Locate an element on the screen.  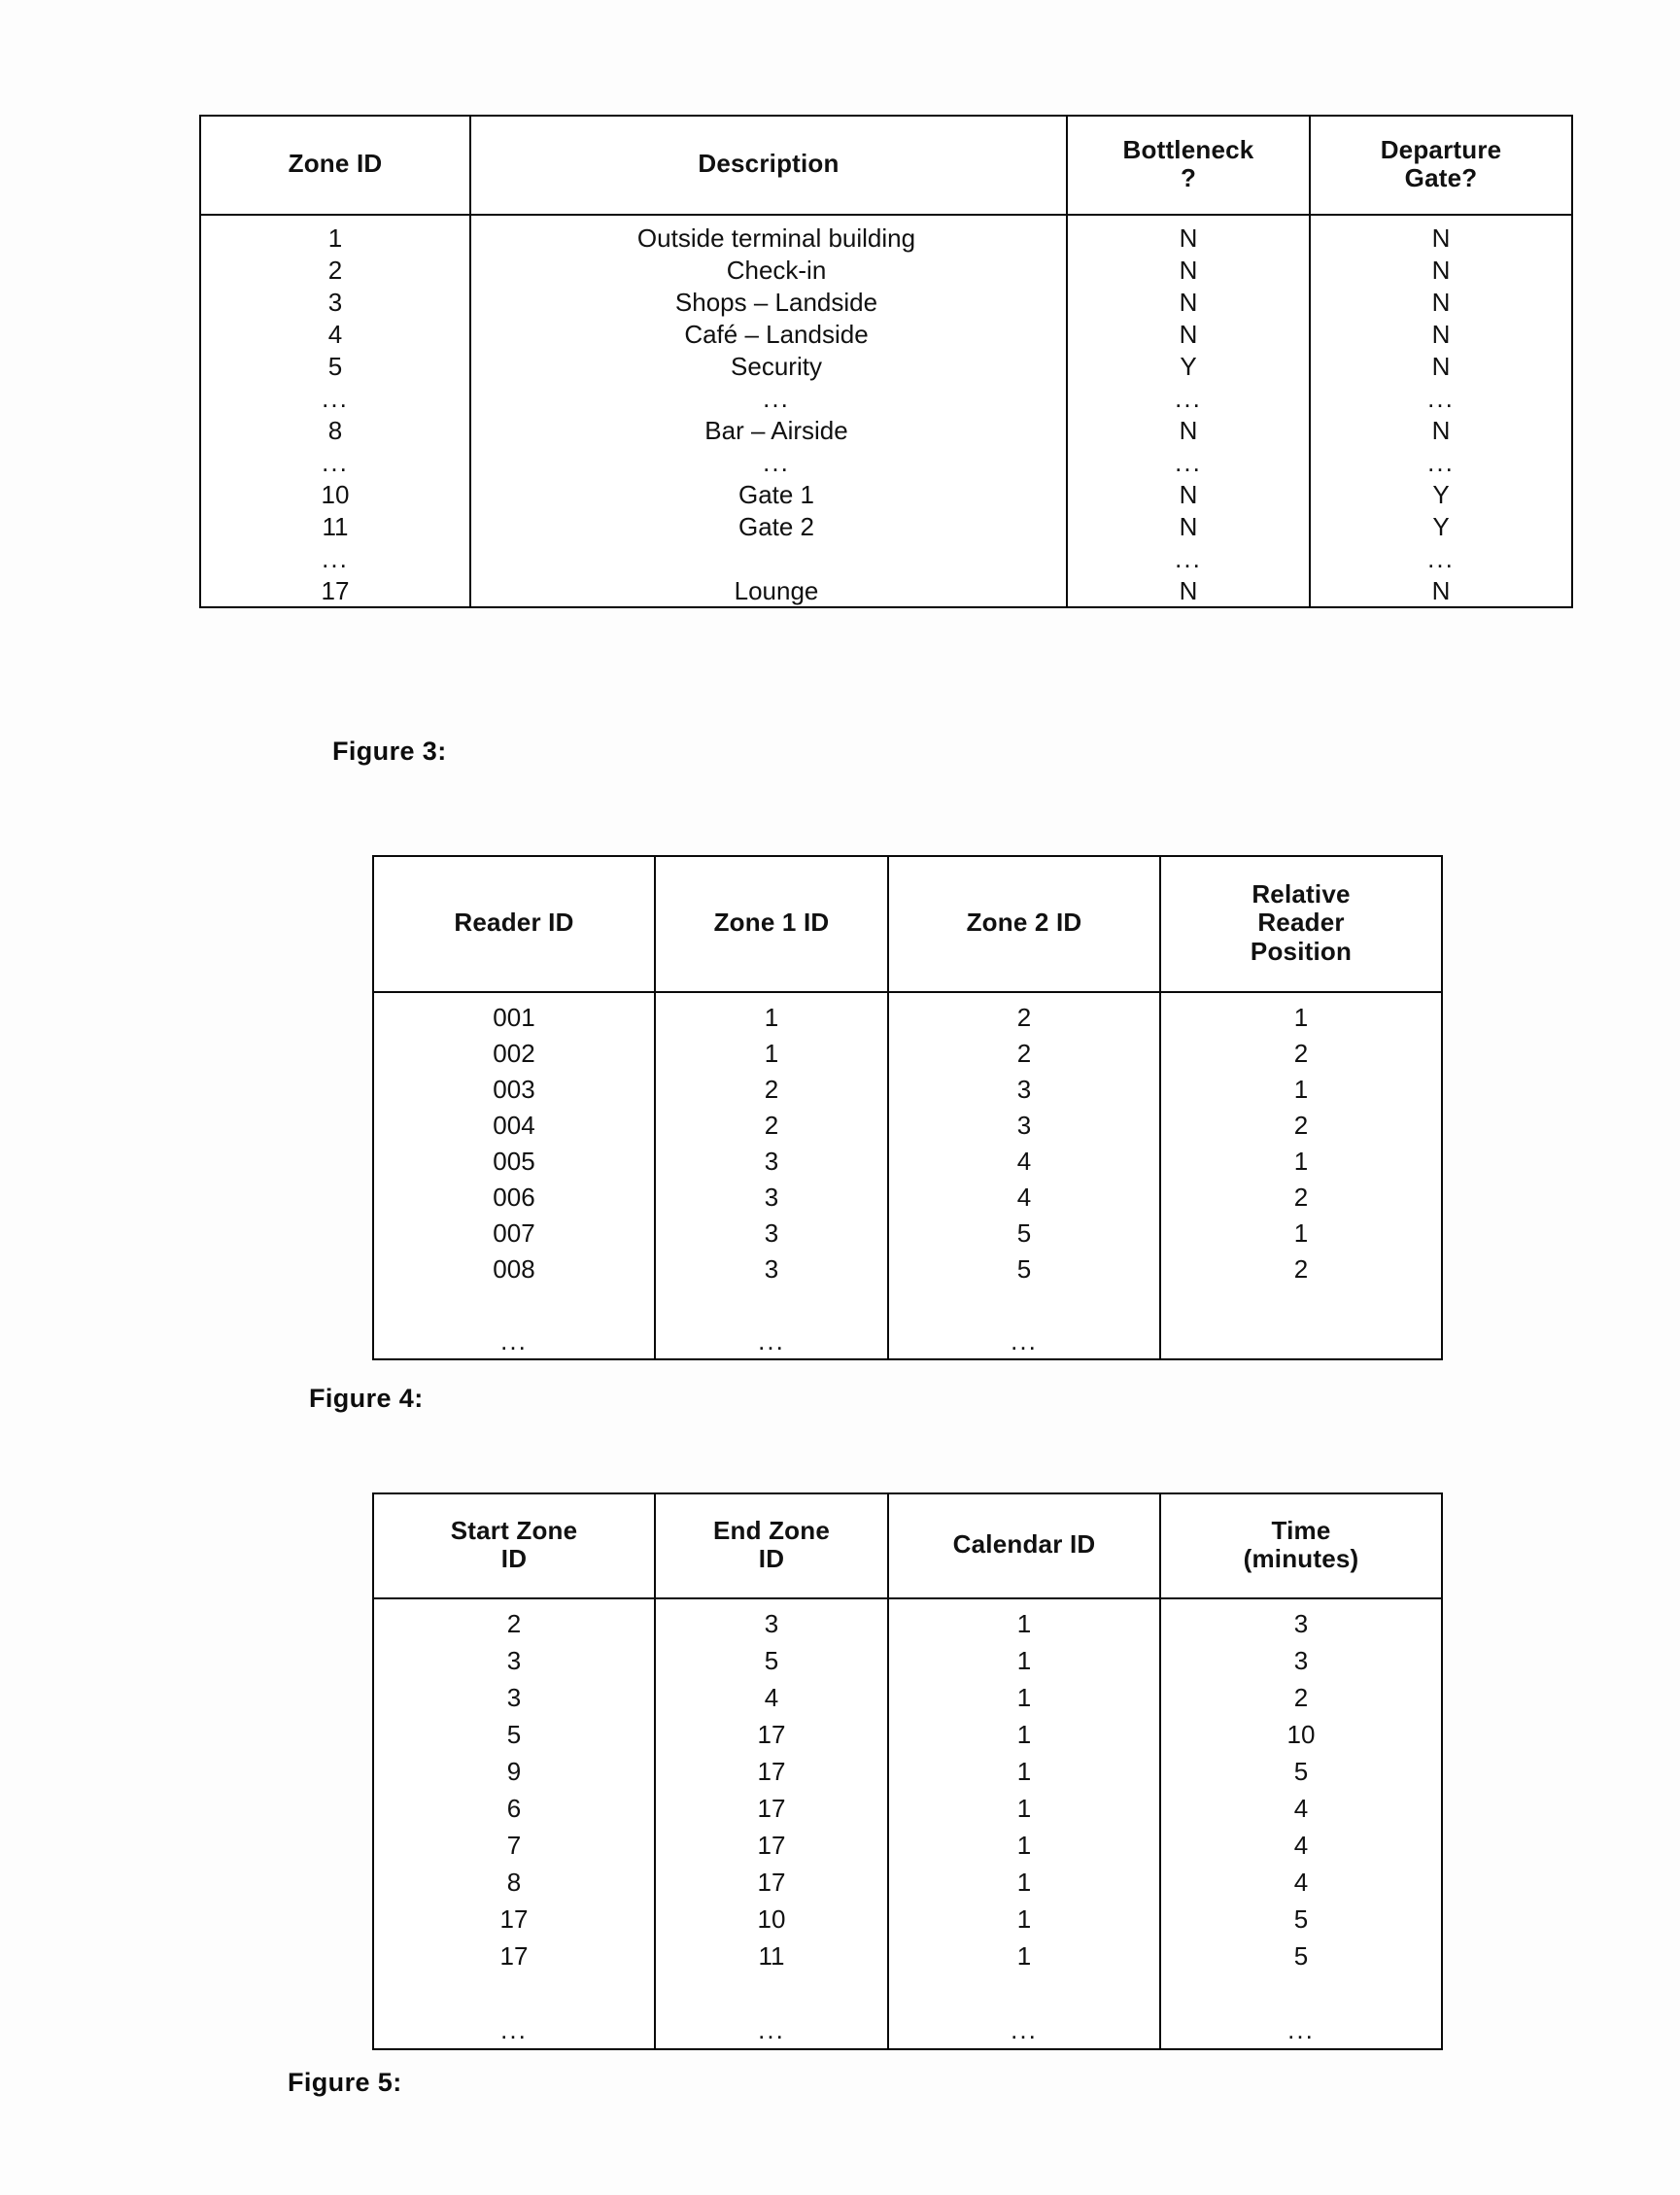
table-row: 001 1 2 1 is located at coordinates (907, 1013).